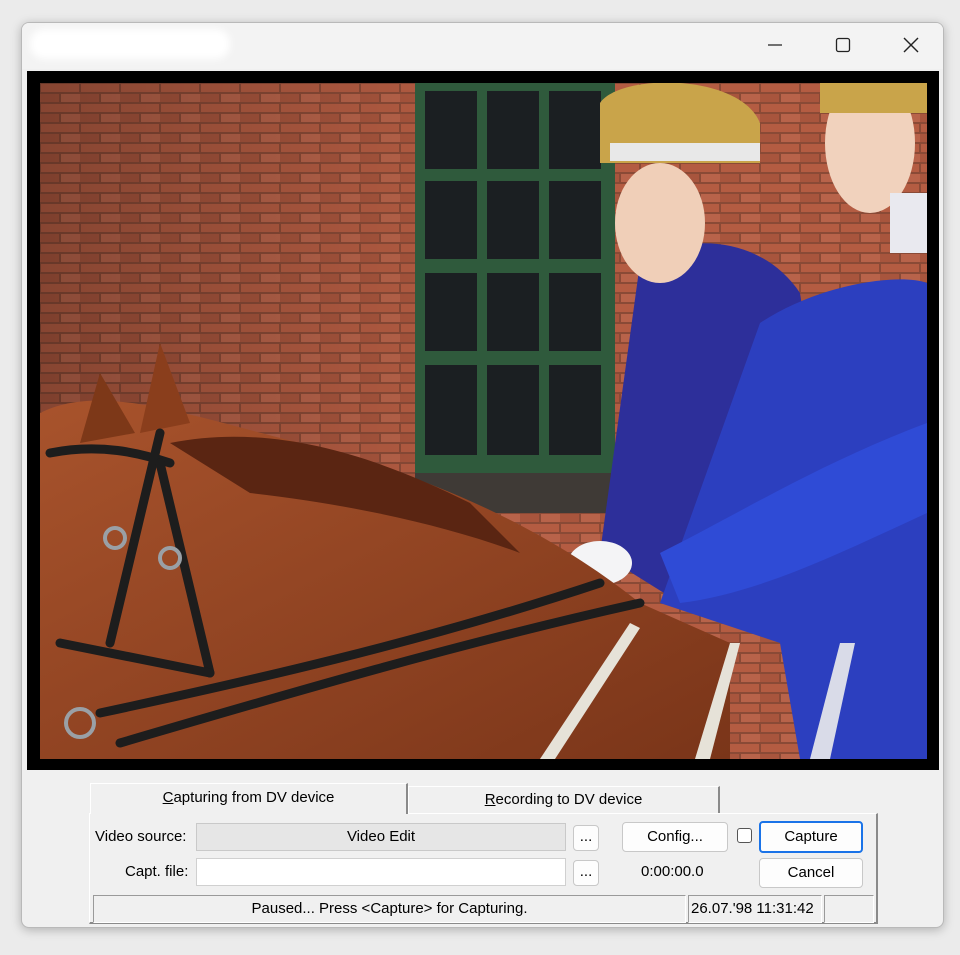 The width and height of the screenshot is (960, 955). What do you see at coordinates (141, 836) in the screenshot?
I see `video-source-label: Video source:` at bounding box center [141, 836].